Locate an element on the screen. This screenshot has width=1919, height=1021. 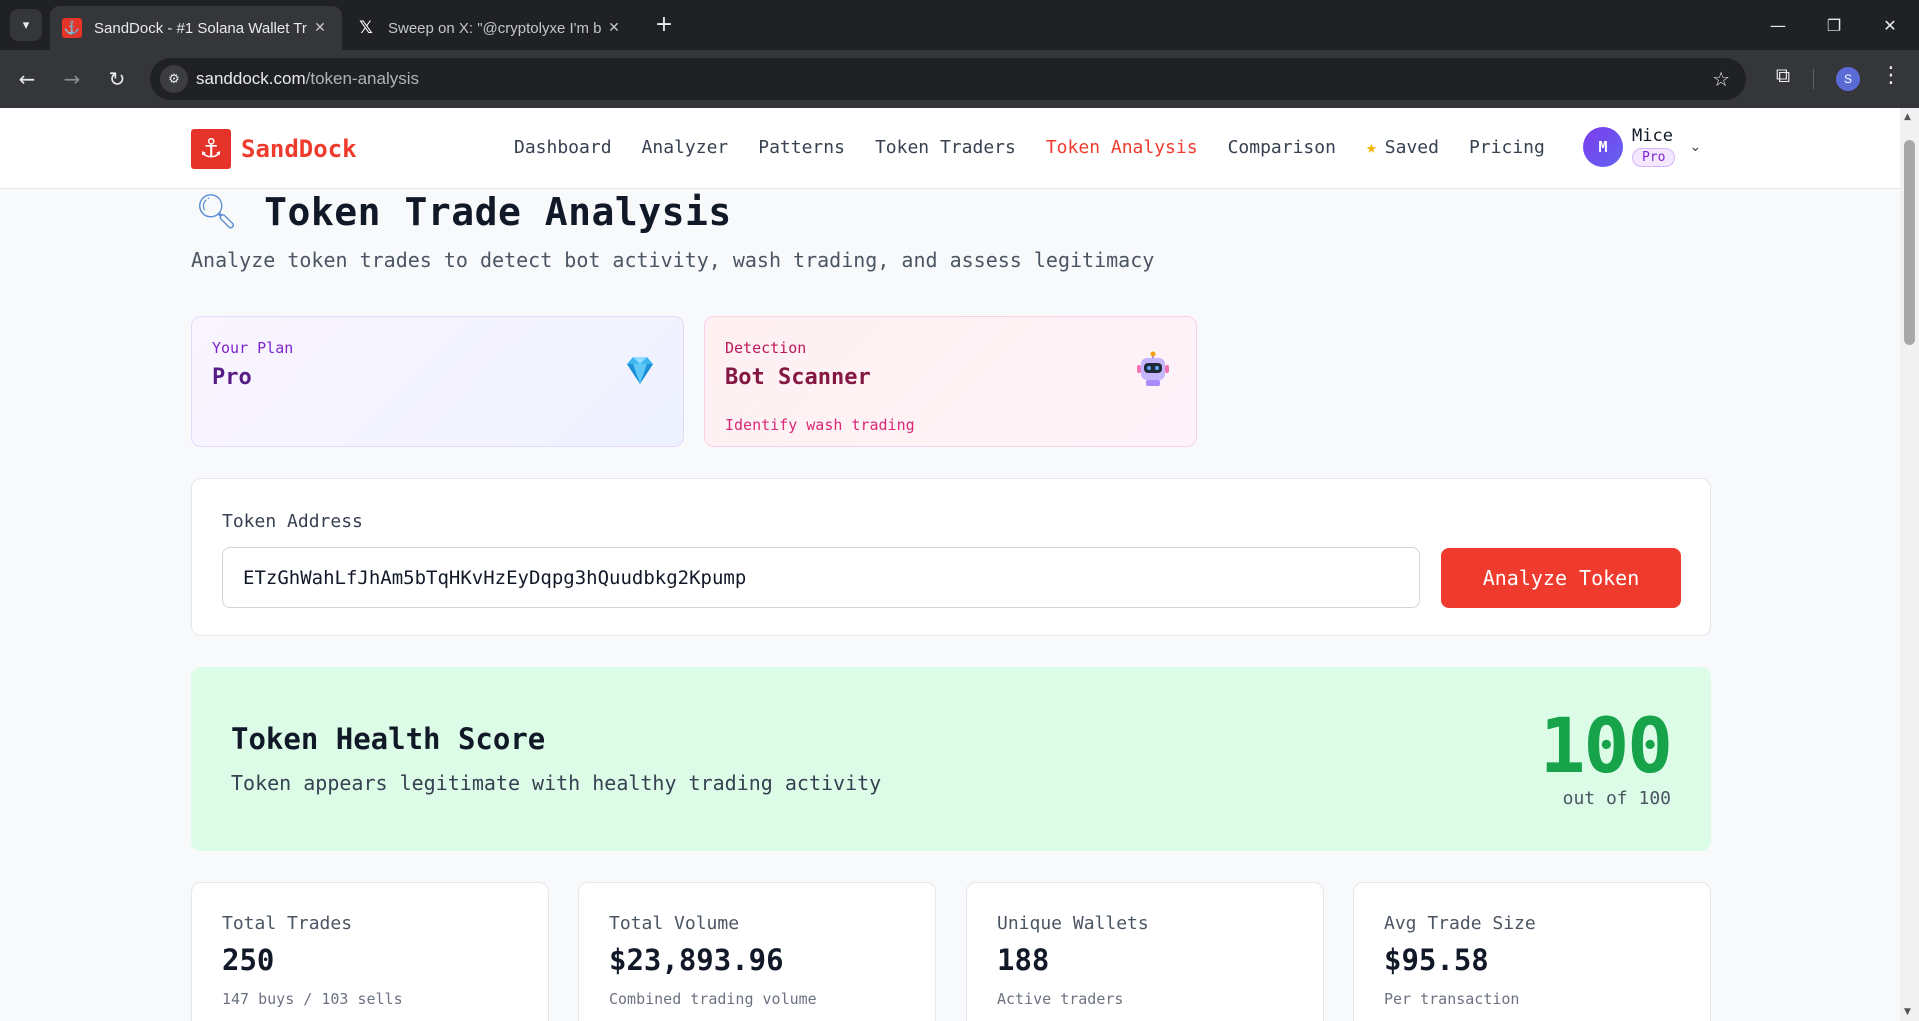
address-bar: ⚙ sanddock.com/token-analysis ☆ is located at coordinates (948, 79).